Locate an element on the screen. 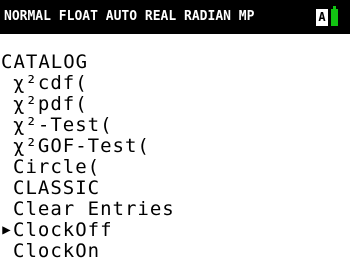 The height and width of the screenshot is (263, 350). catalog-item-label: CLASSIC is located at coordinates (57, 188).